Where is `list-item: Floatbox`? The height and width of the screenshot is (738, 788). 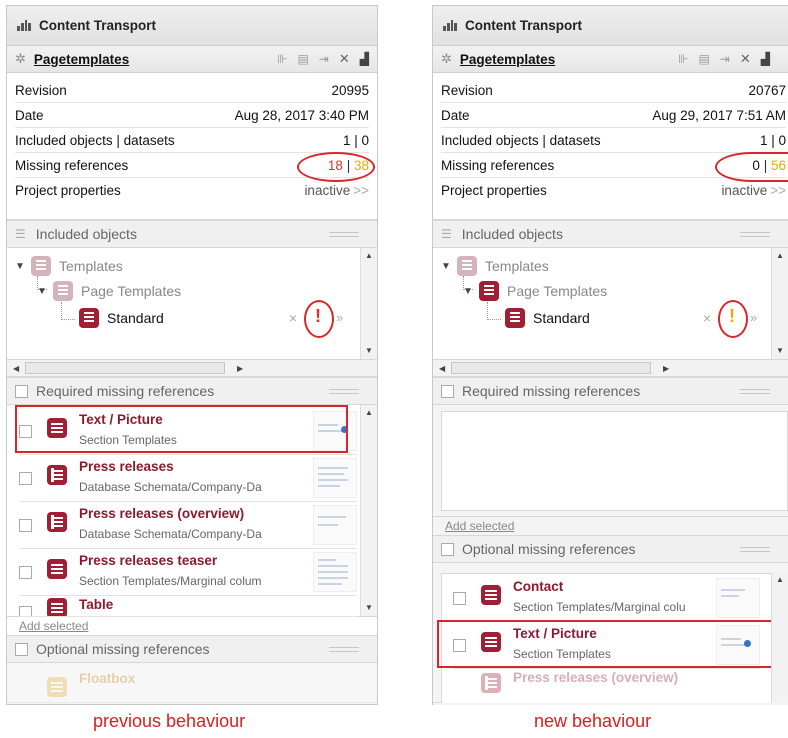
list-item: Floatbox is located at coordinates (188, 685).